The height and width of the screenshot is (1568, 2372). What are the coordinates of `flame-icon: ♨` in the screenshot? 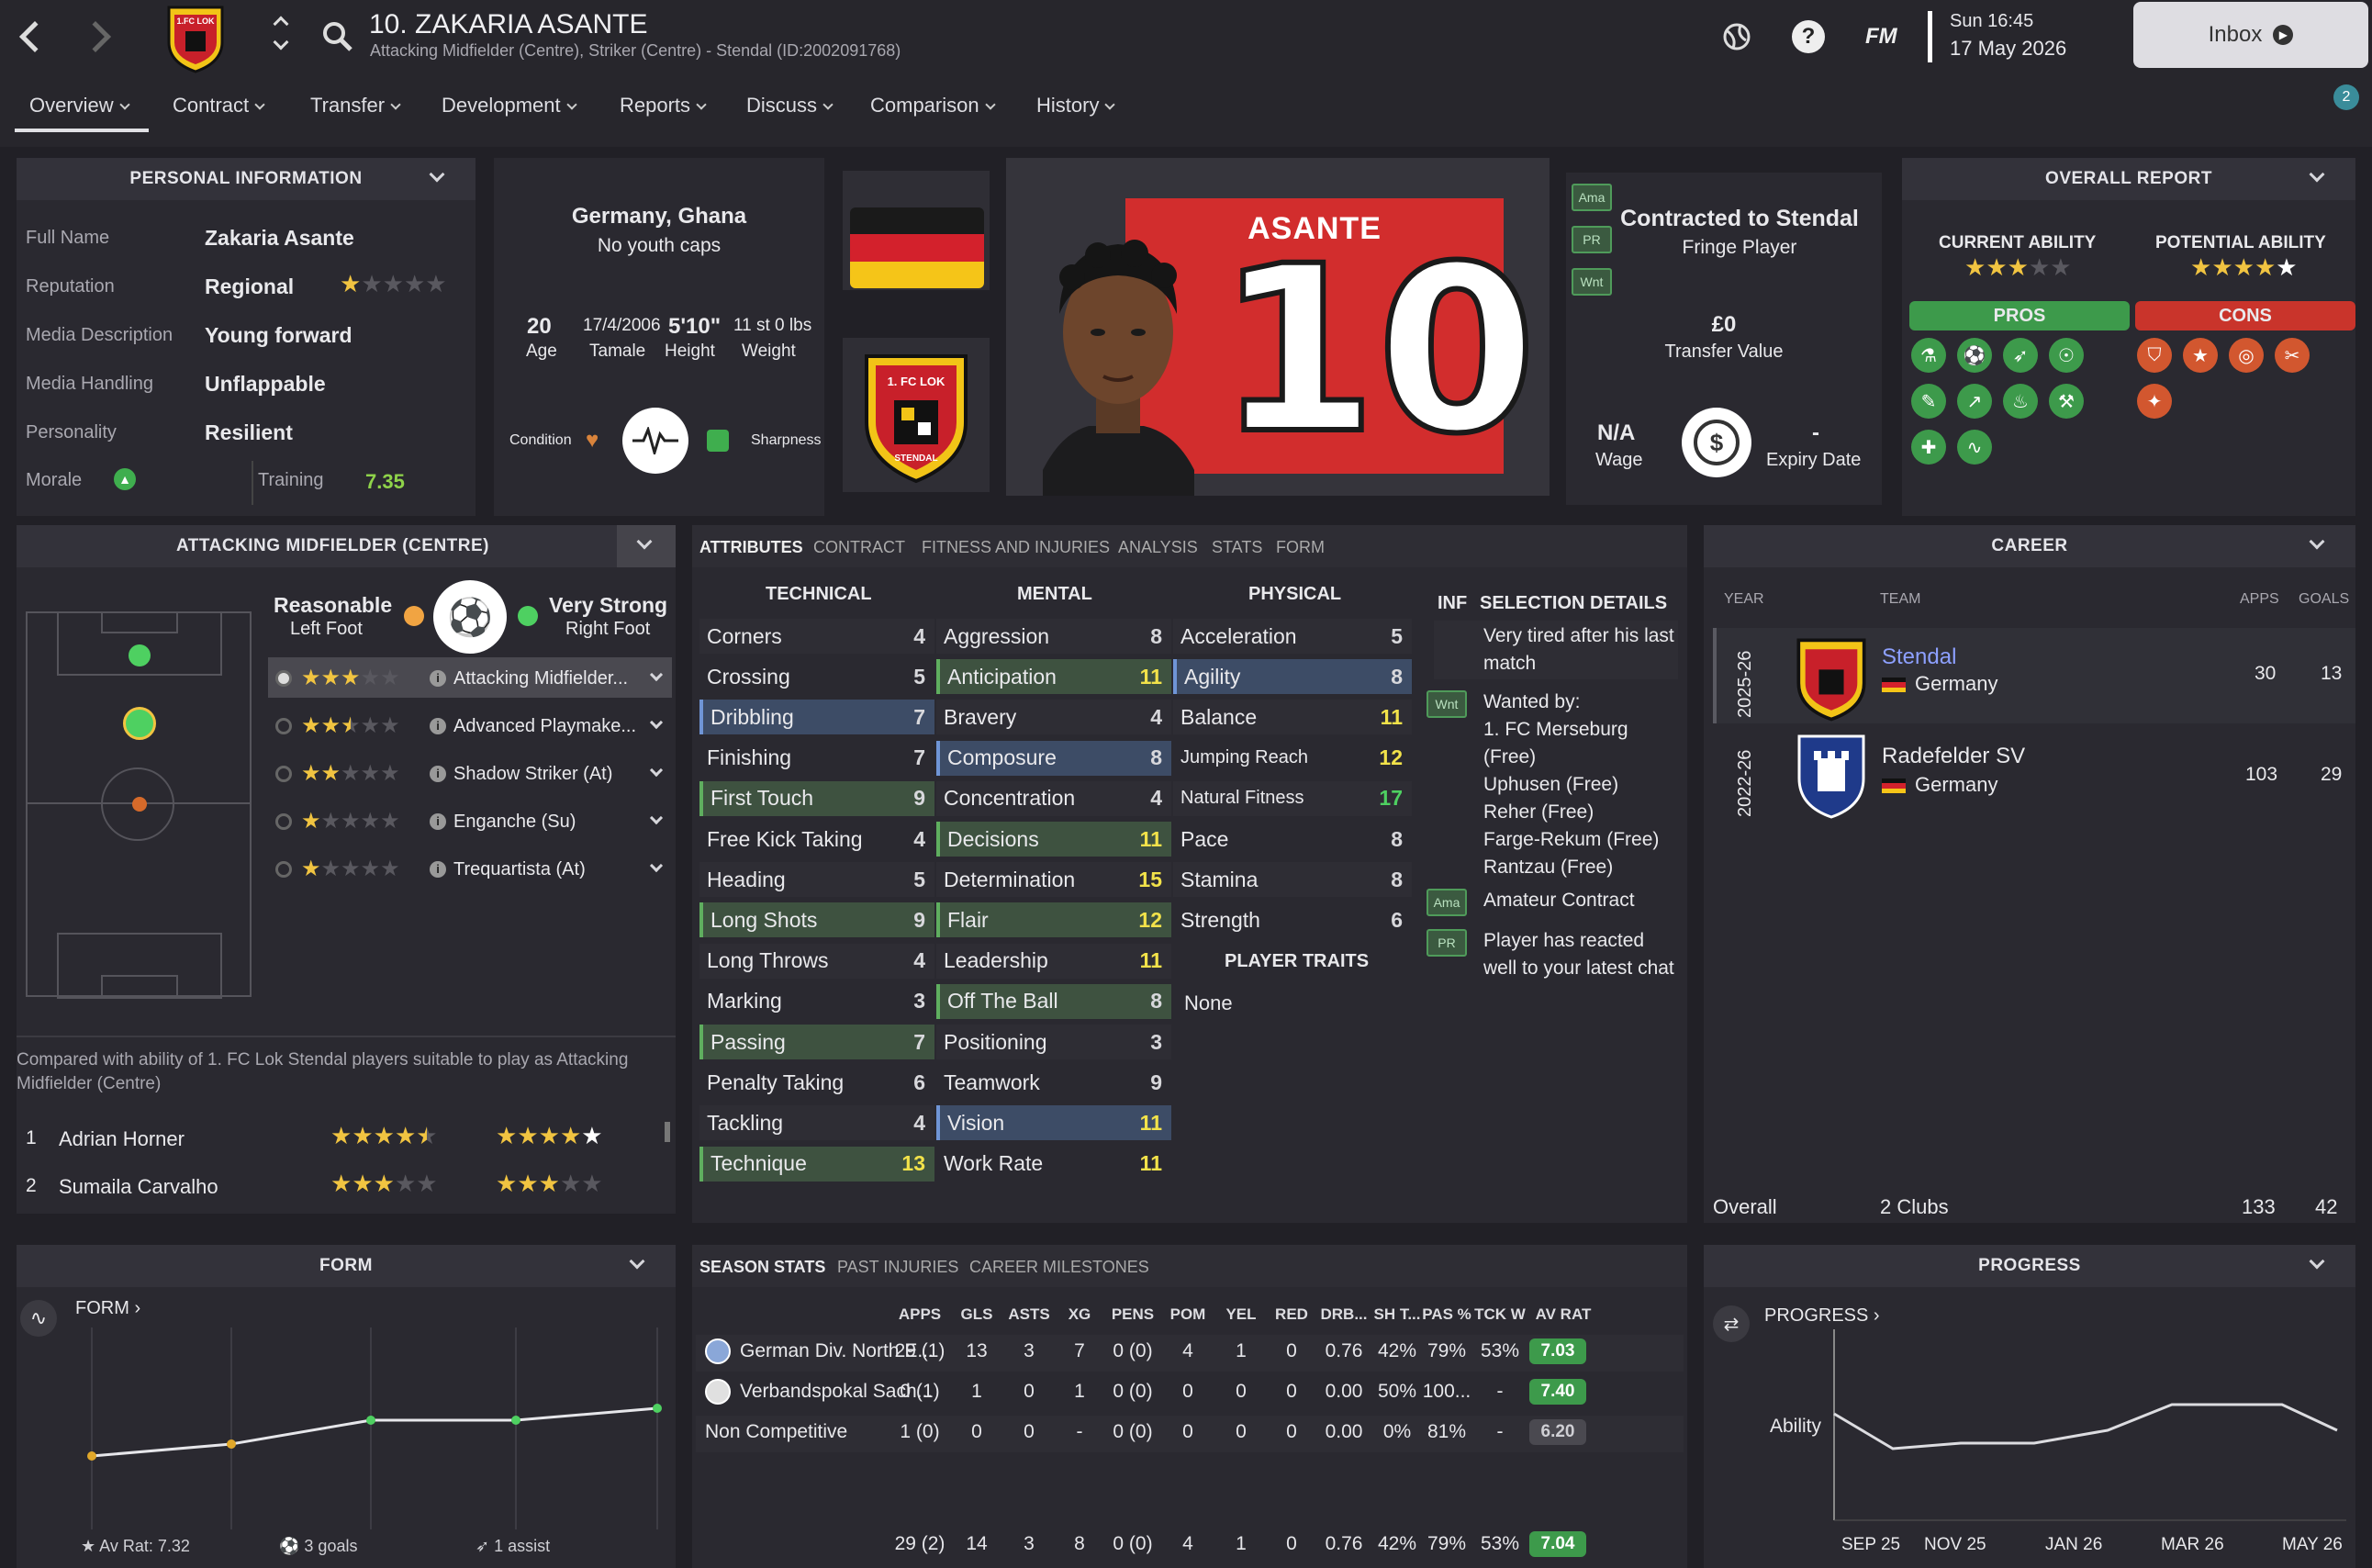 It's located at (2020, 401).